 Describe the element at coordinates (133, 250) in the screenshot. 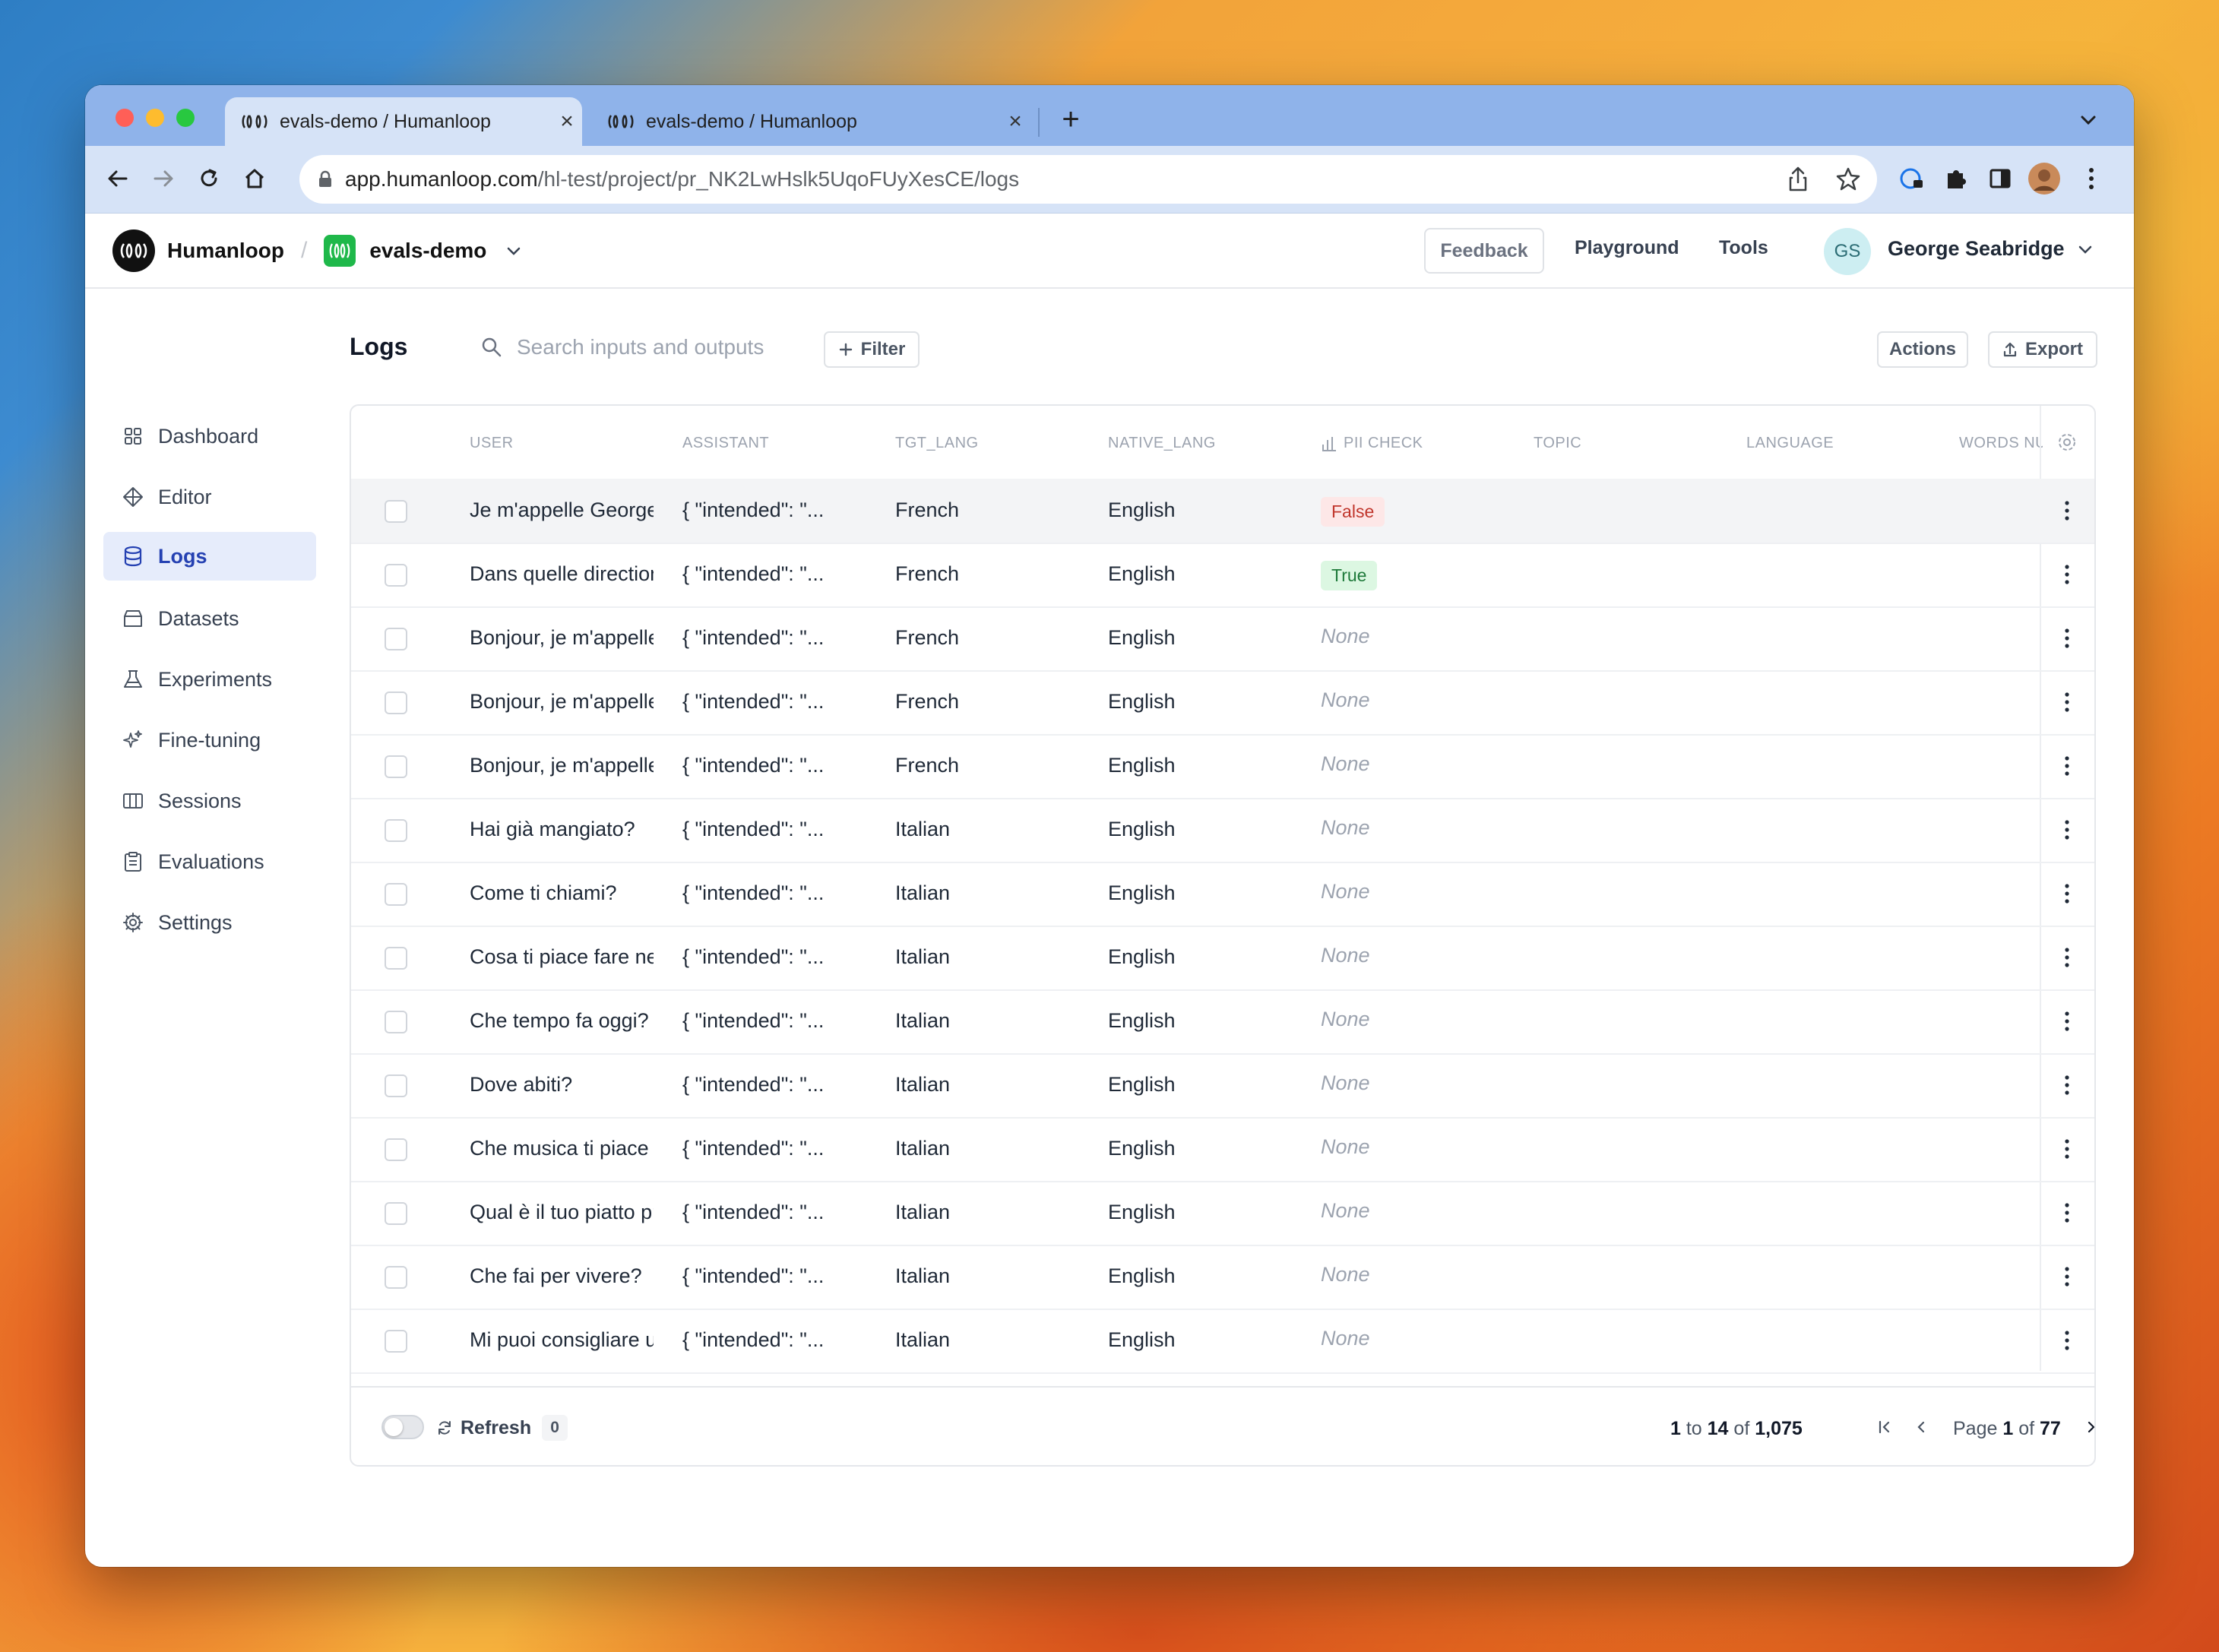

I see `humanloop-logo-icon` at that location.